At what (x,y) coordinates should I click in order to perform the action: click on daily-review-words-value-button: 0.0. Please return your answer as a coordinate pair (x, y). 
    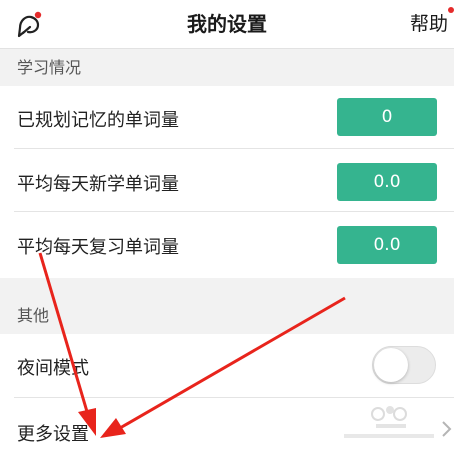
    Looking at the image, I should click on (387, 245).